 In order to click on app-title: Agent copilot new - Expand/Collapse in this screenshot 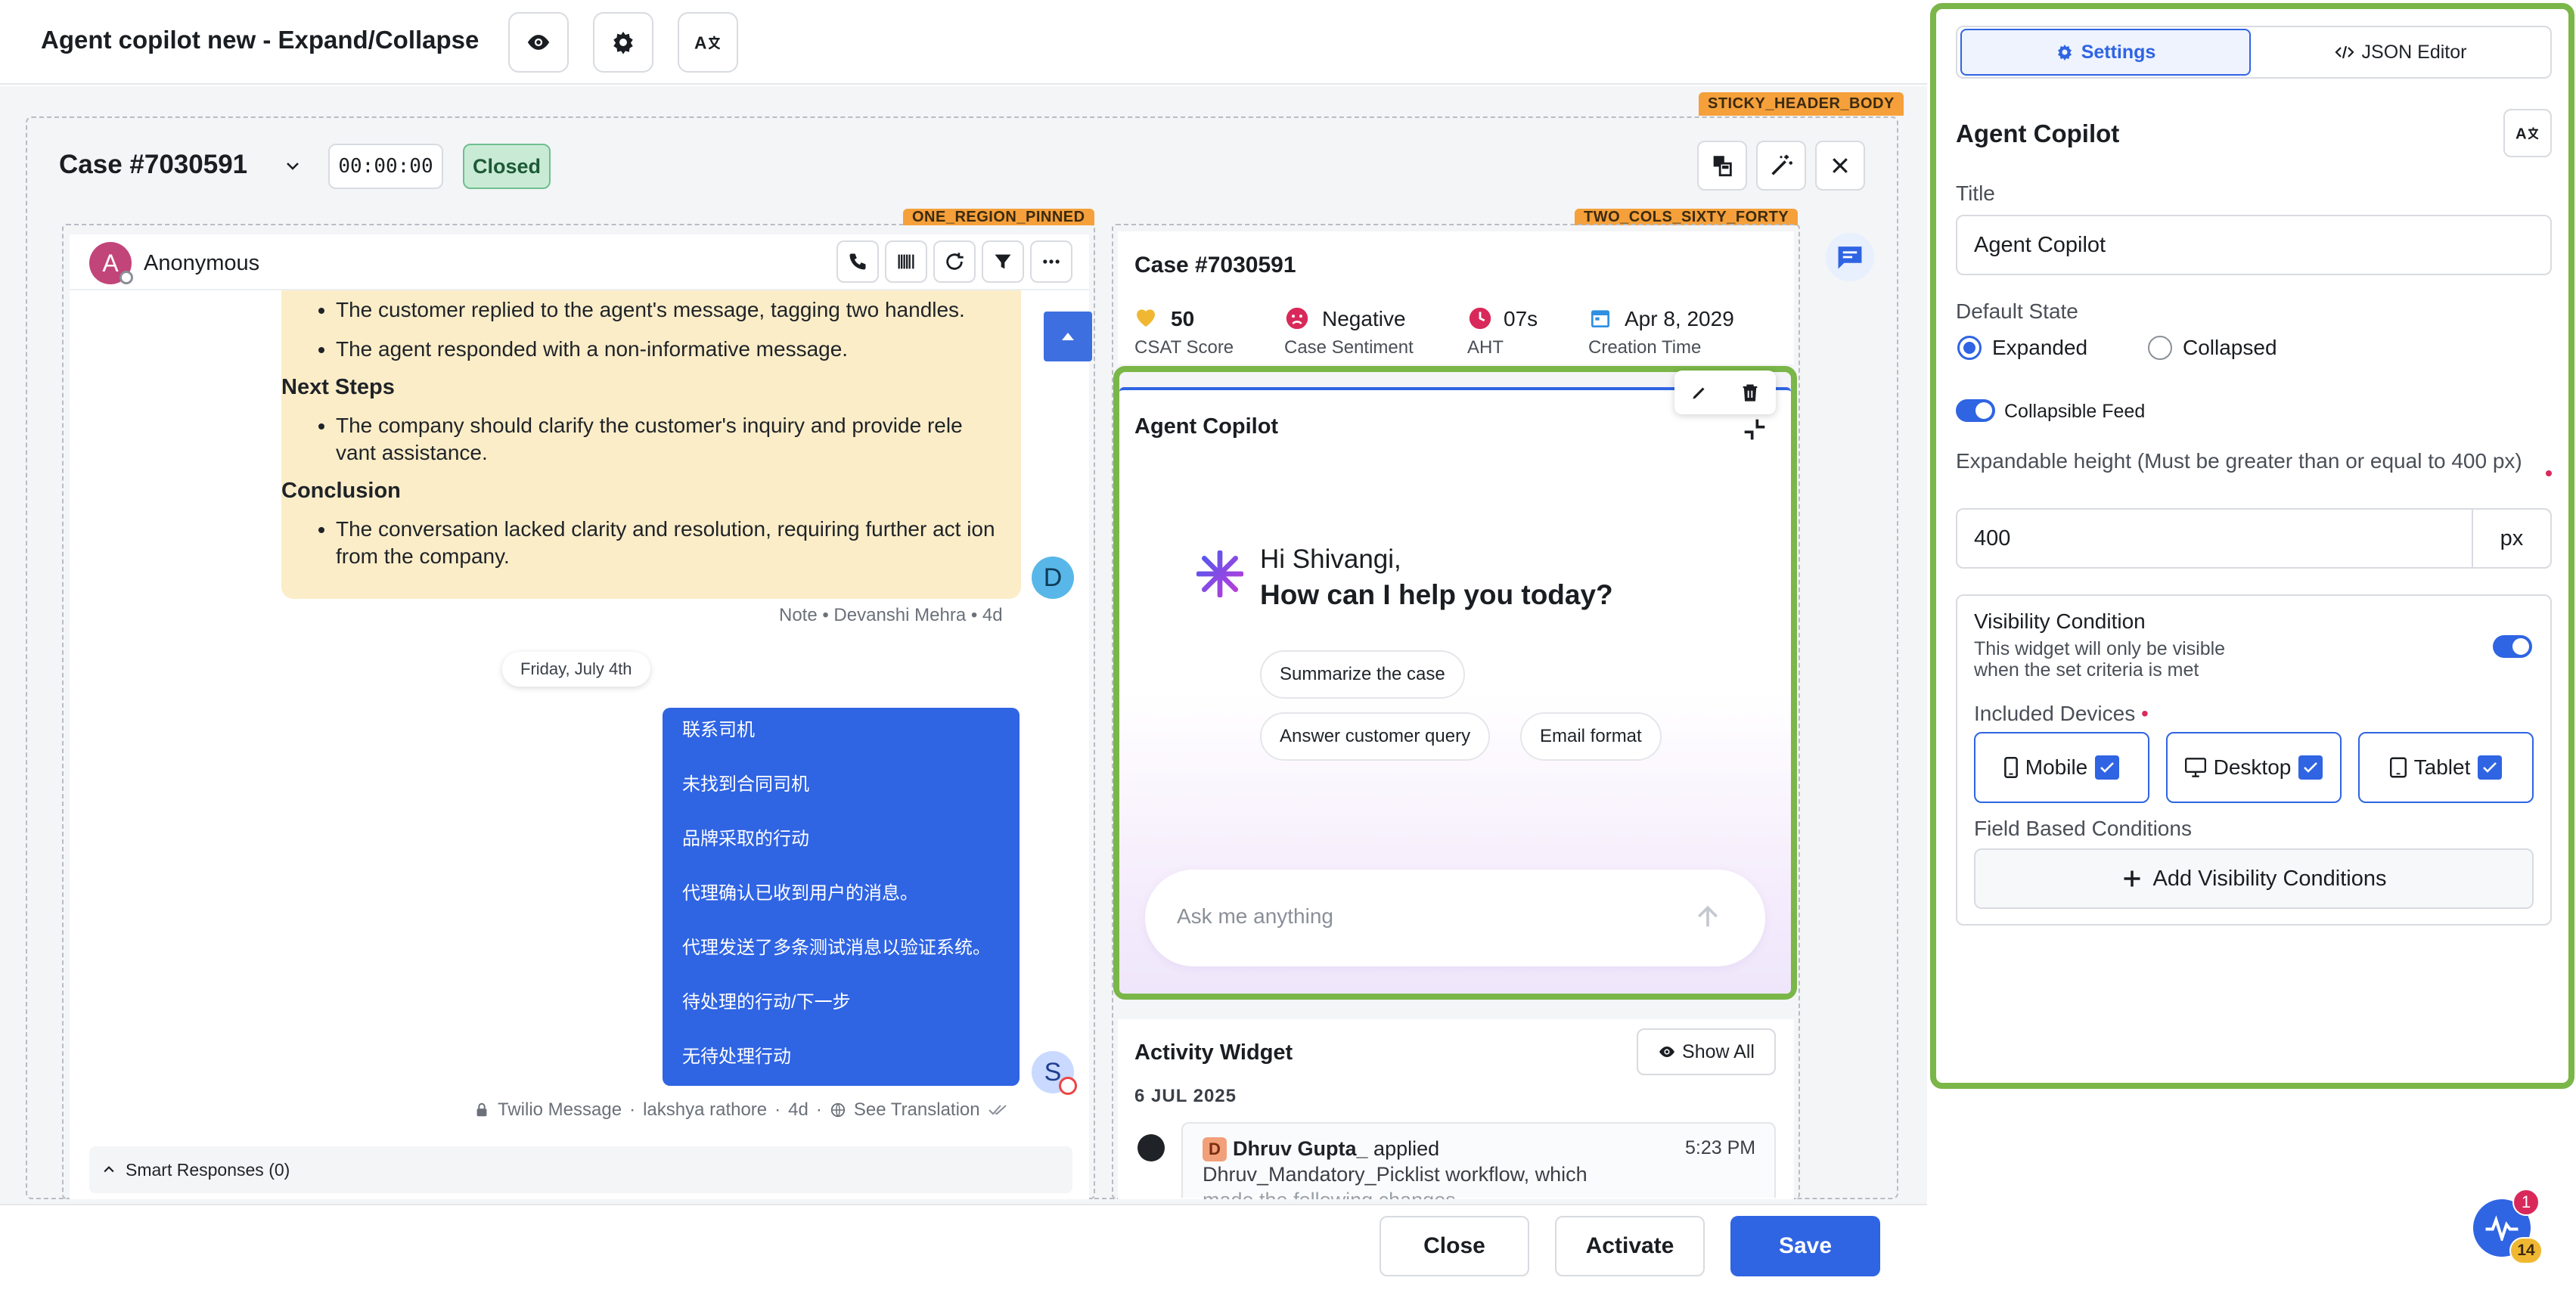, I will do `click(260, 40)`.